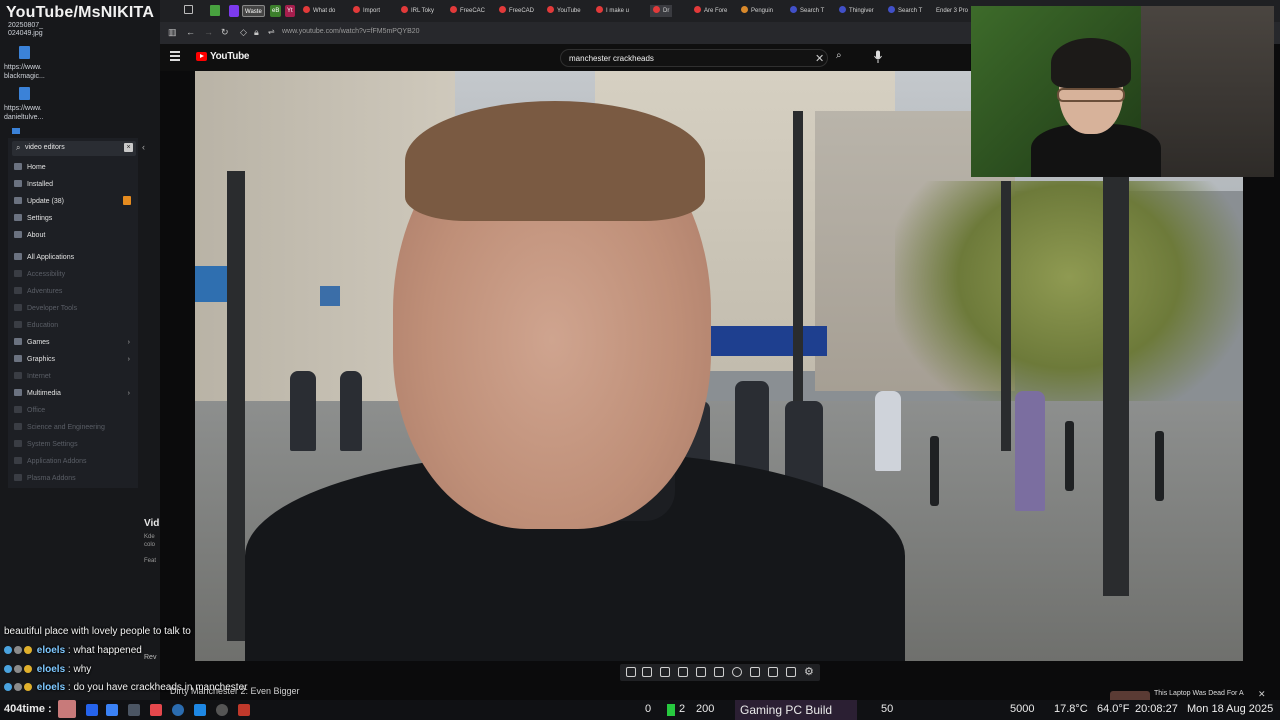  What do you see at coordinates (271, 31) in the screenshot?
I see `permissions-icon: ⇌` at bounding box center [271, 31].